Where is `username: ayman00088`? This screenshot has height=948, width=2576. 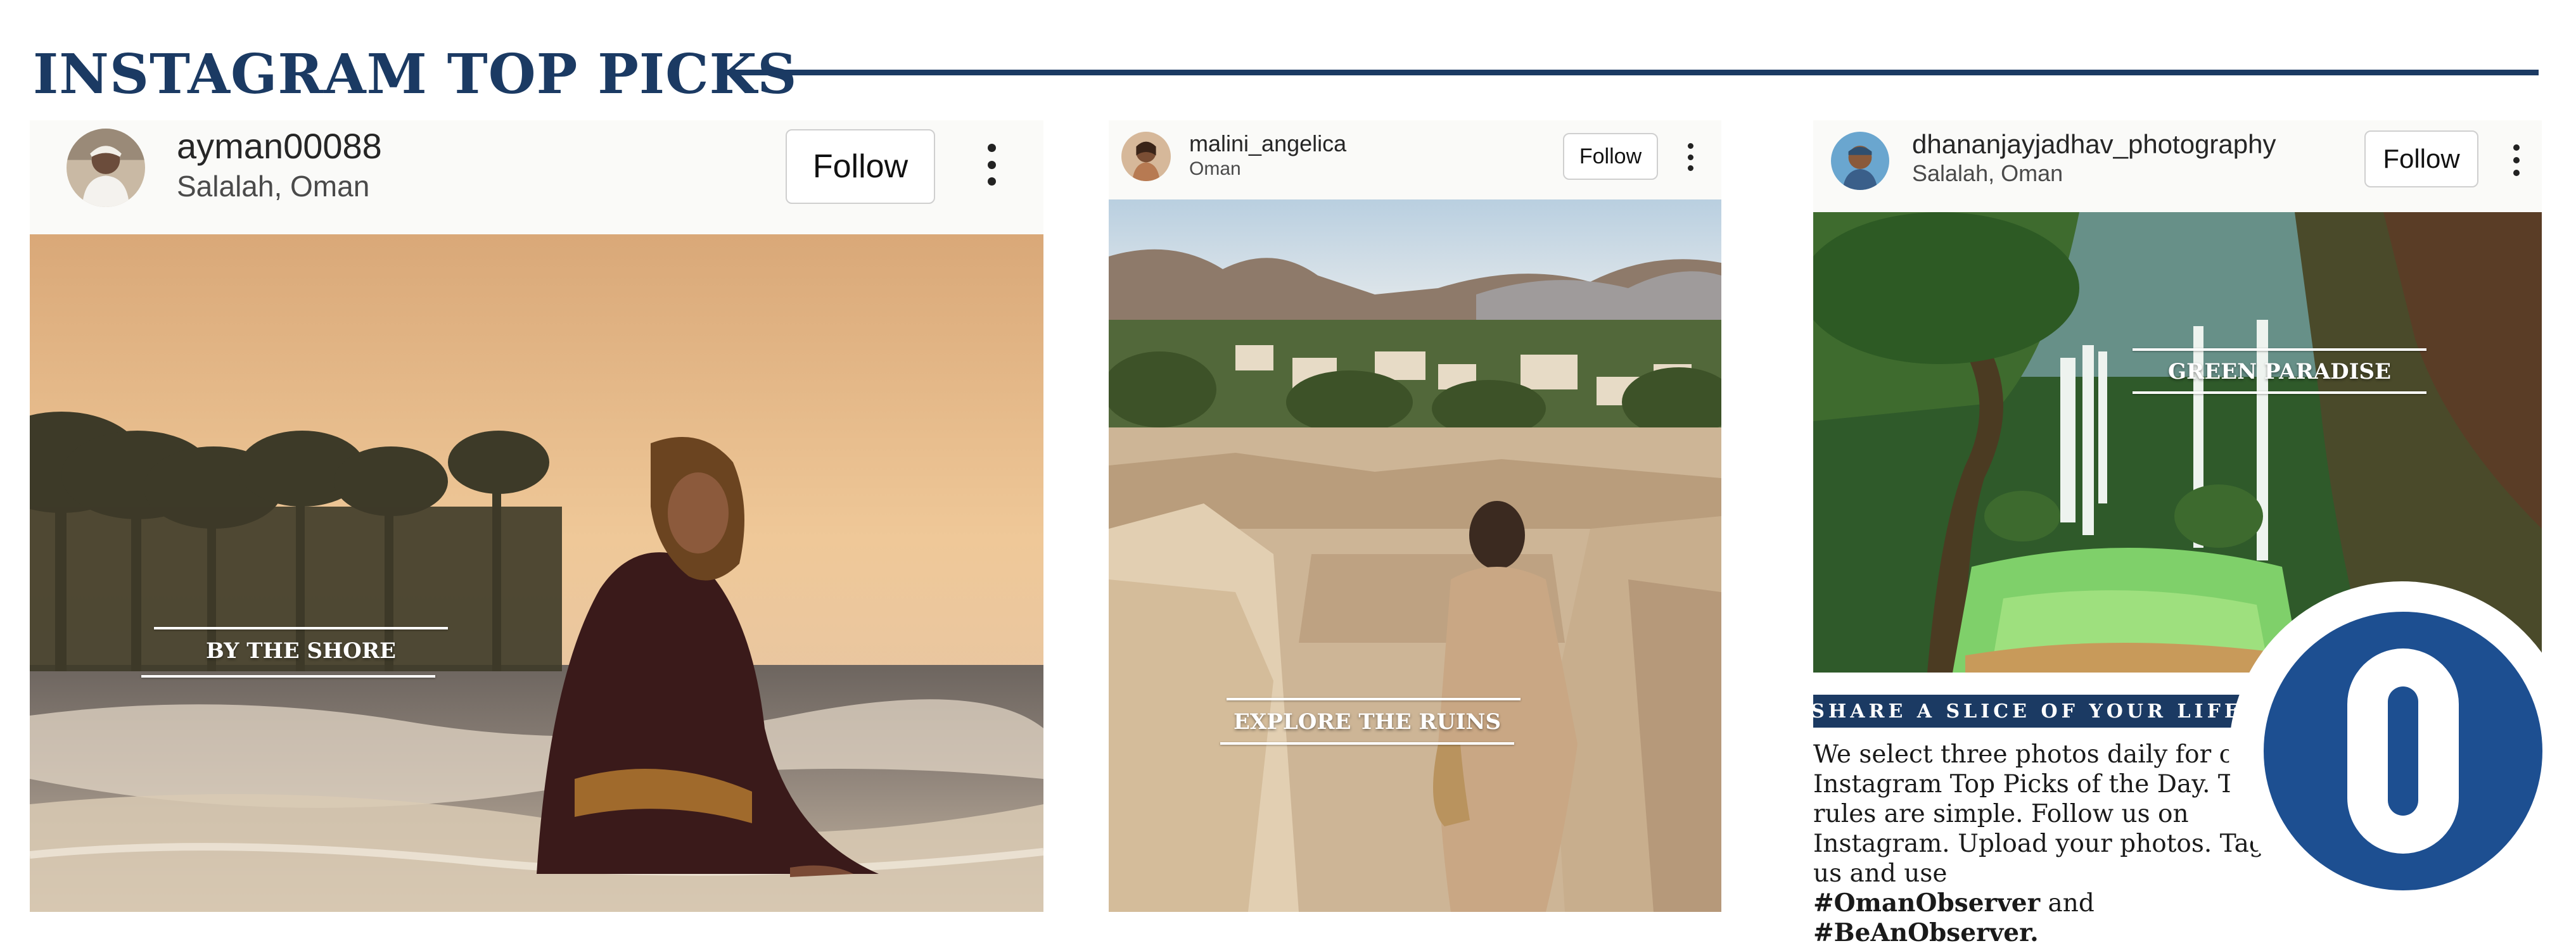
username: ayman00088 is located at coordinates (279, 146).